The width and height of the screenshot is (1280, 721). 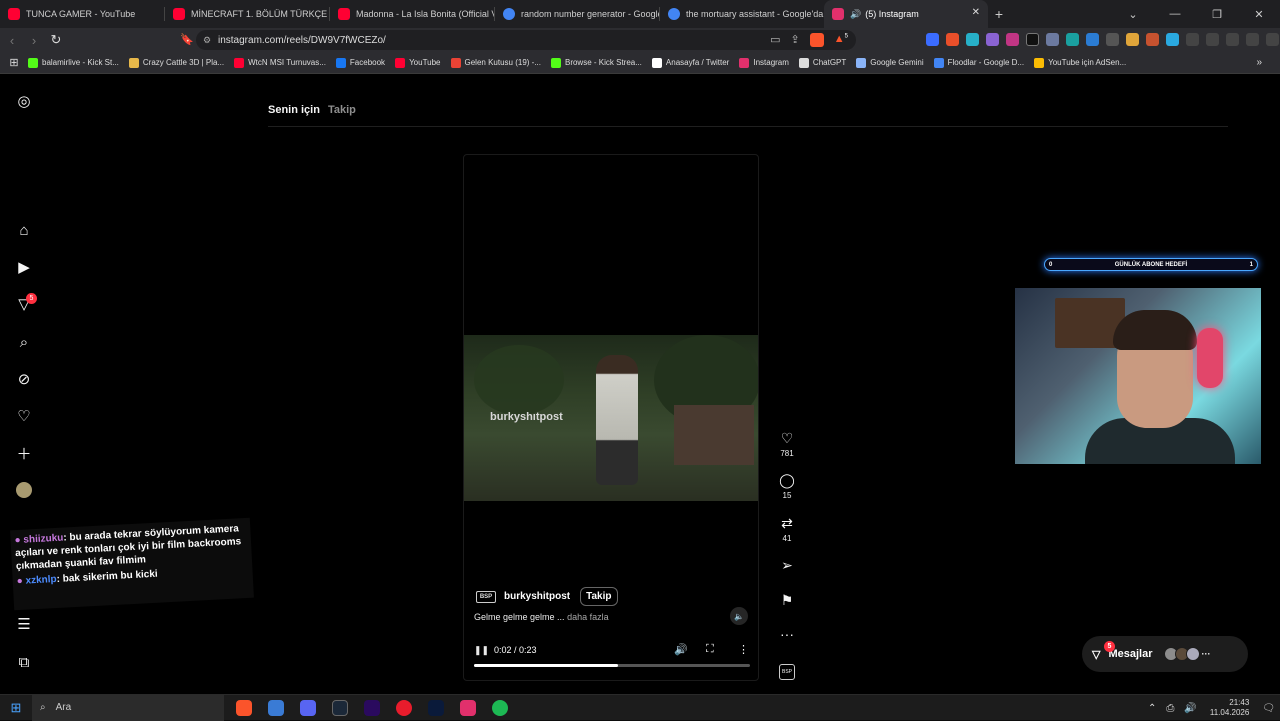 What do you see at coordinates (787, 438) in the screenshot?
I see `like-icon: ♡` at bounding box center [787, 438].